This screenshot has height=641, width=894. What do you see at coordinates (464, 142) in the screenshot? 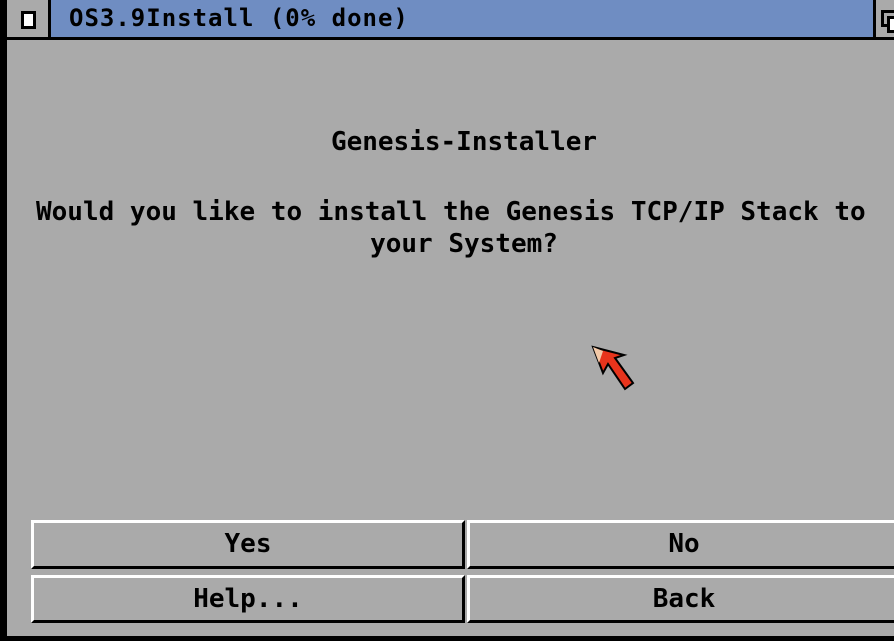
I see `installer-heading: Genesis-Installer` at bounding box center [464, 142].